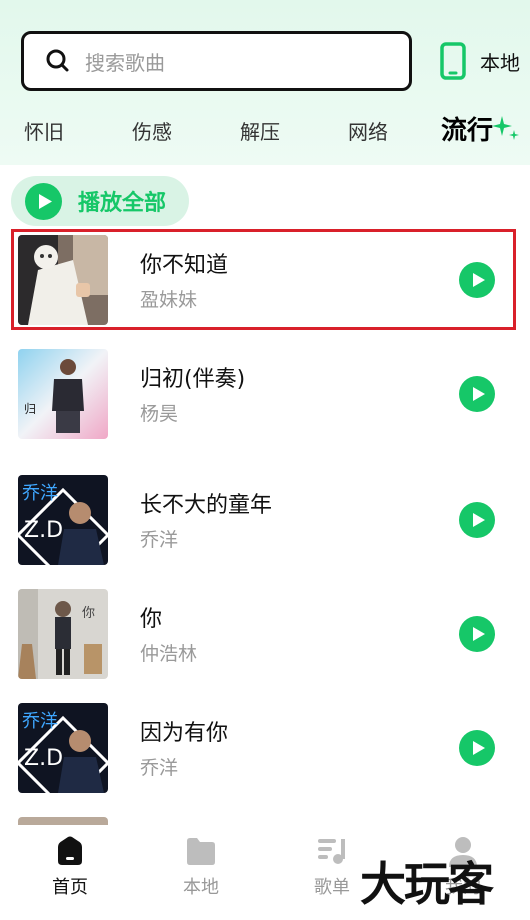  Describe the element at coordinates (63, 634) in the screenshot. I see `album-cover: 你` at that location.